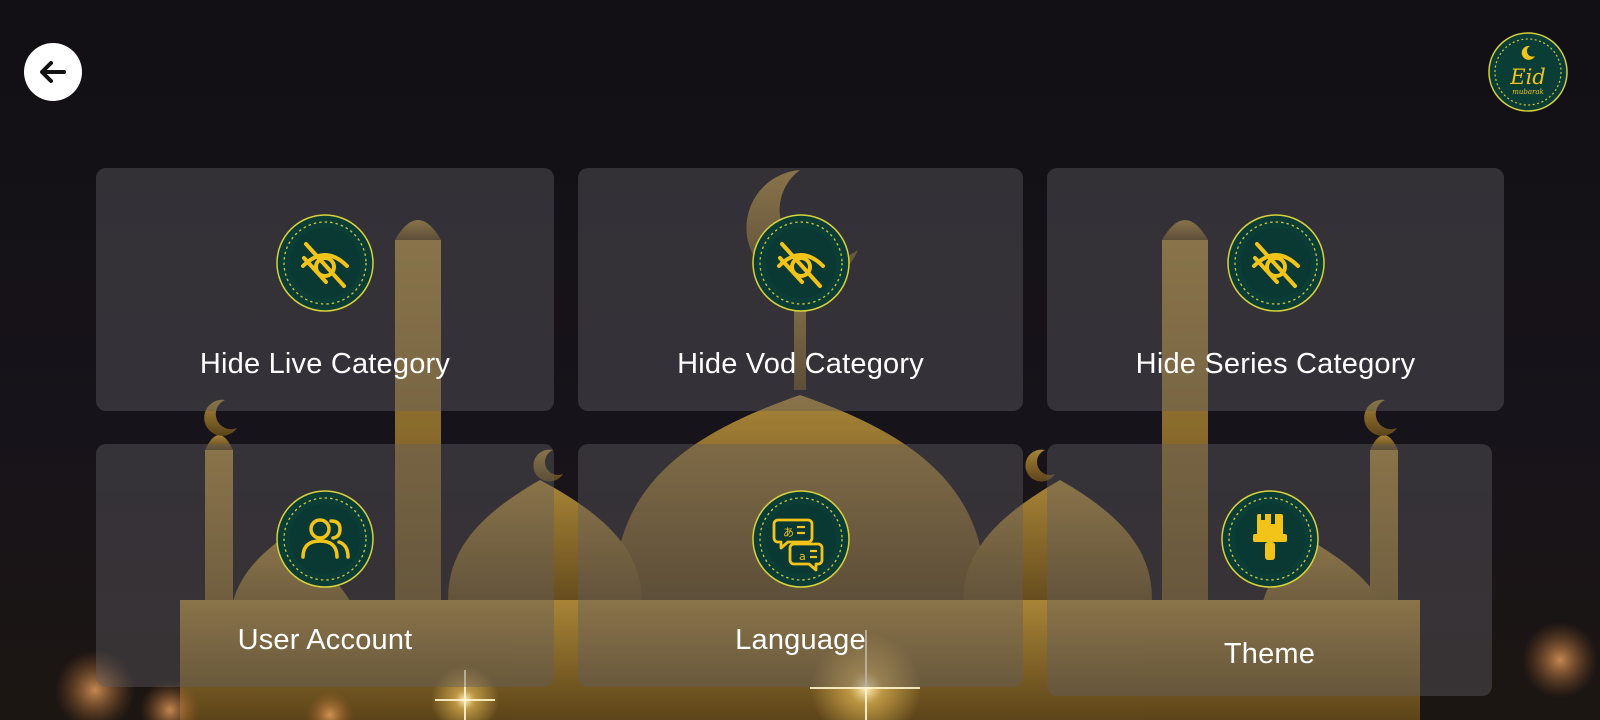 The width and height of the screenshot is (1600, 720). I want to click on back-button, so click(53, 72).